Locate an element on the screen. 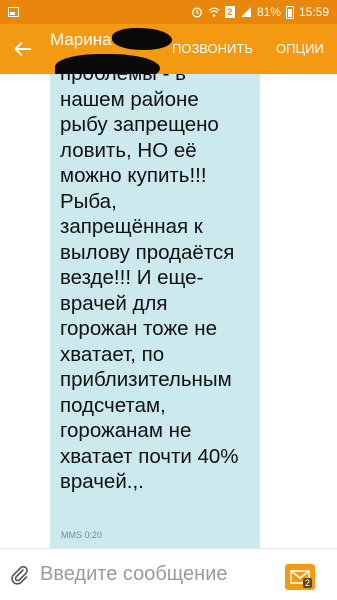 This screenshot has width=337, height=600. wifi-icon is located at coordinates (214, 12).